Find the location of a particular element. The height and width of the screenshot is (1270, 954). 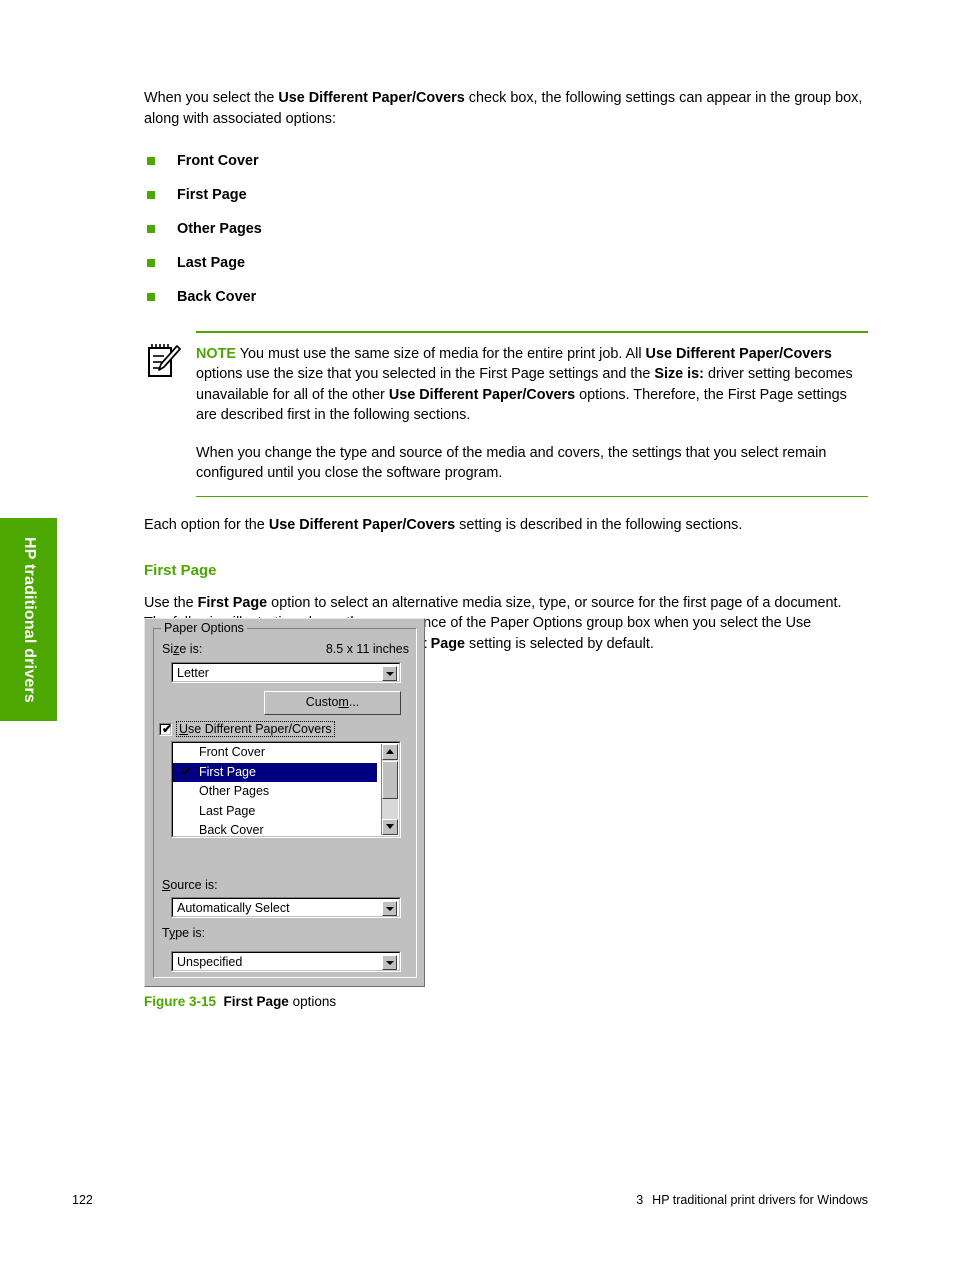

use-different-paper-covers-checkbox: ✔ Use Different Paper/Covers is located at coordinates (247, 729).